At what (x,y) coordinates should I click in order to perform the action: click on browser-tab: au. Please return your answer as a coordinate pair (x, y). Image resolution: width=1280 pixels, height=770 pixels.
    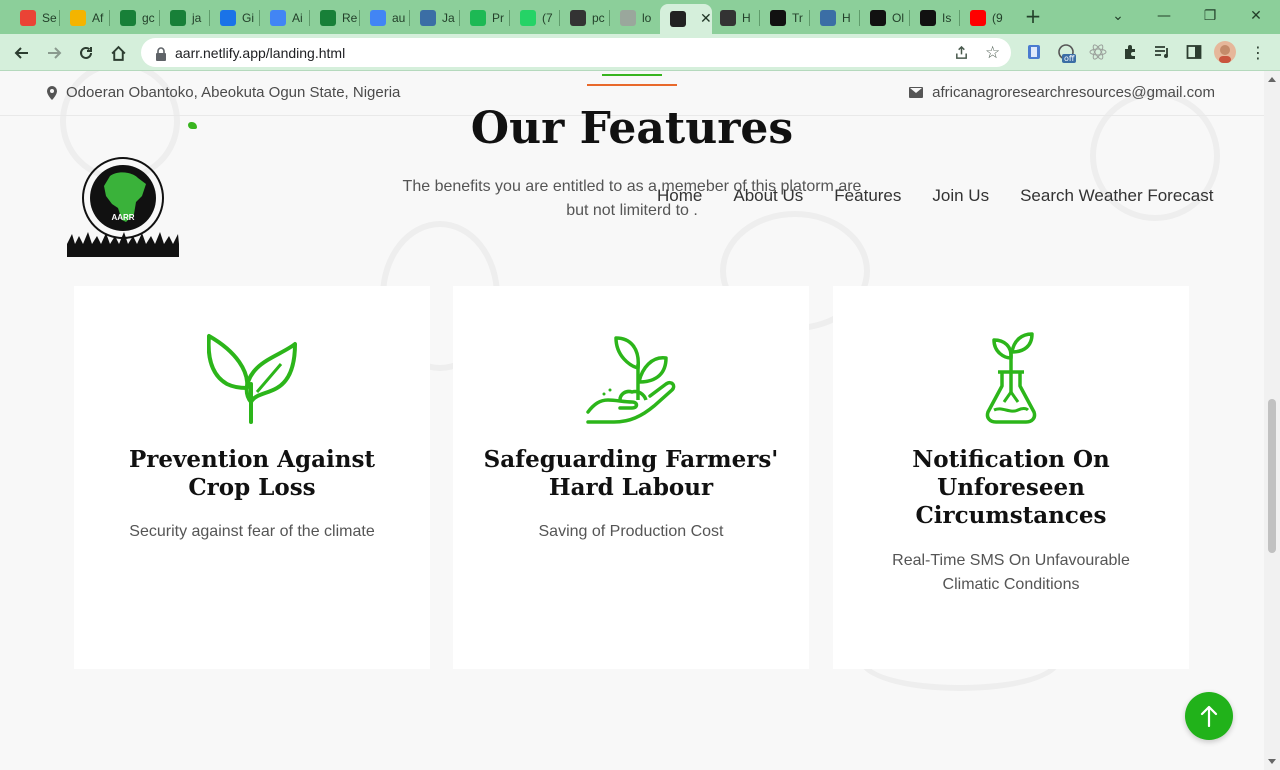
    Looking at the image, I should click on (384, 18).